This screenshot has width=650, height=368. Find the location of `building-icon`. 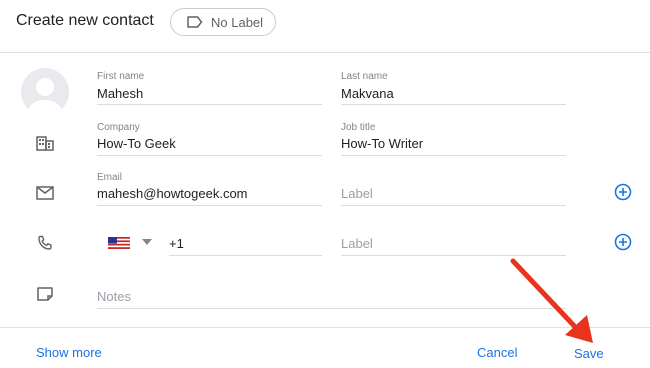

building-icon is located at coordinates (45, 143).